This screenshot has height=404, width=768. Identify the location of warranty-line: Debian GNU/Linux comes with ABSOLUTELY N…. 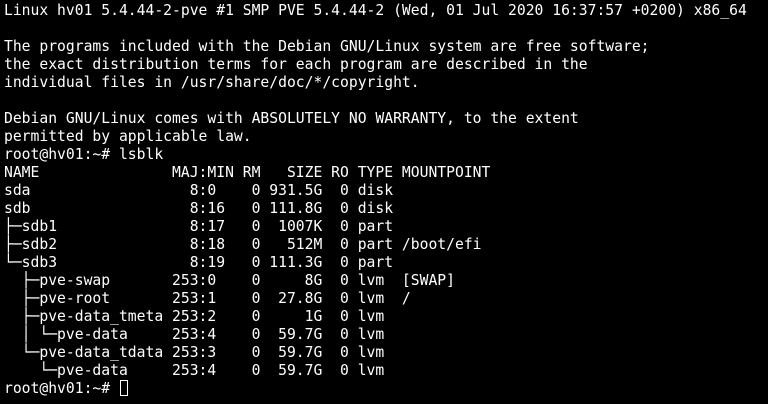
(291, 118).